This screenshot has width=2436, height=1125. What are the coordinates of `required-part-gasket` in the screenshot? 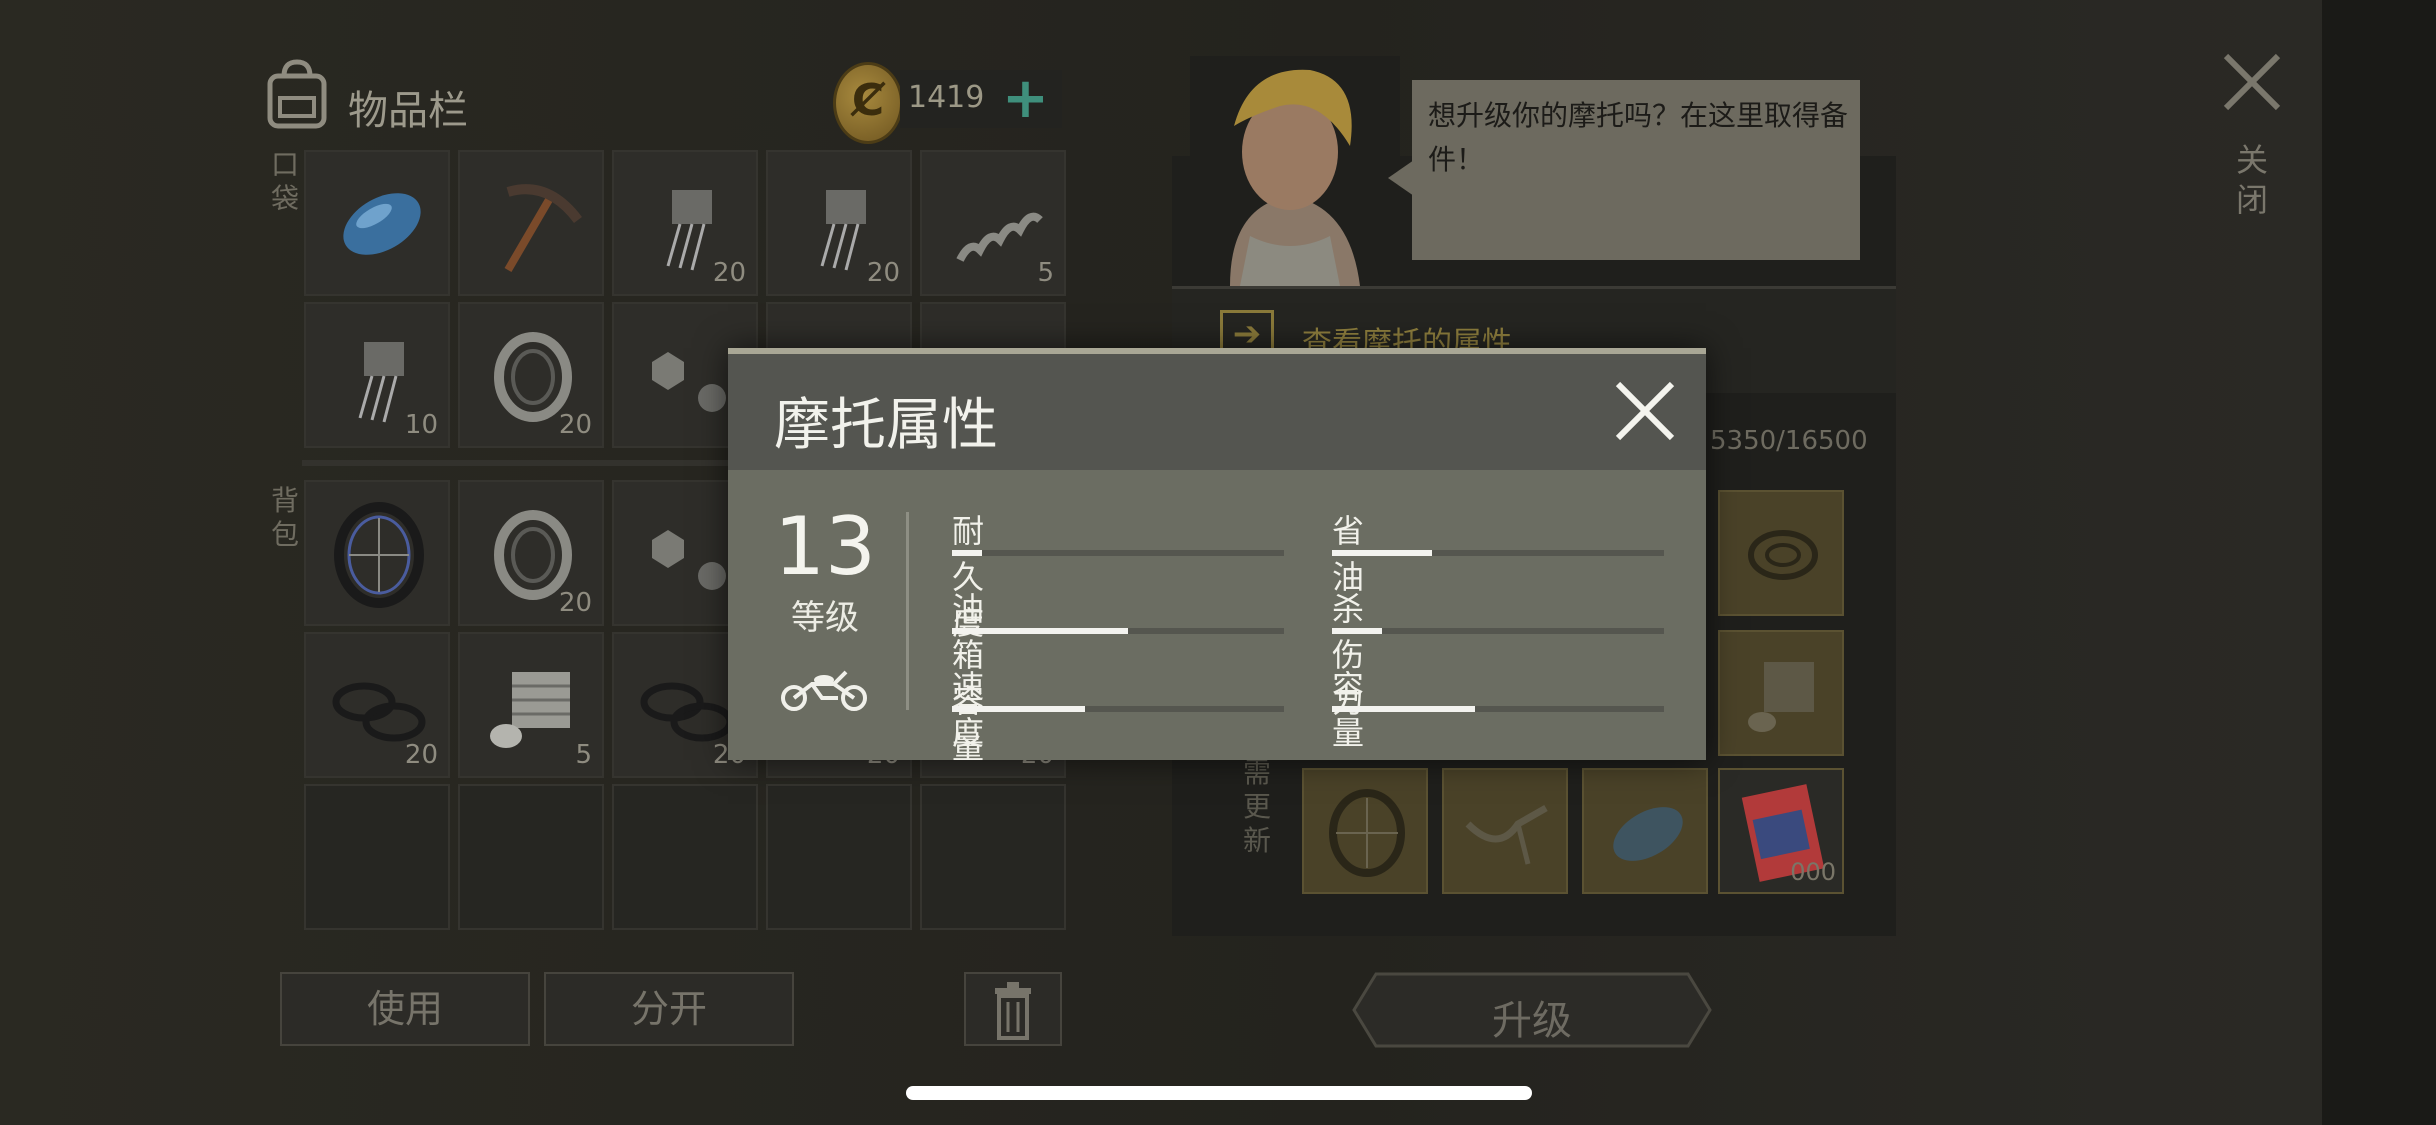 It's located at (1781, 553).